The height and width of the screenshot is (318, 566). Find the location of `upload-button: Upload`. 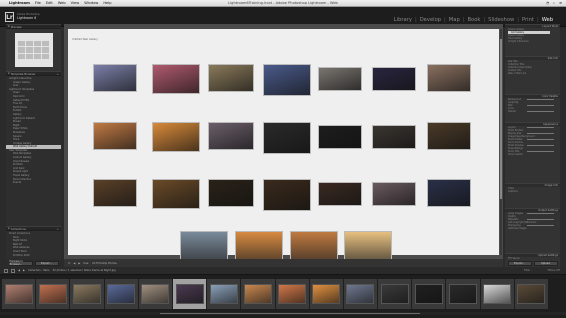

upload-button: Upload is located at coordinates (545, 263).